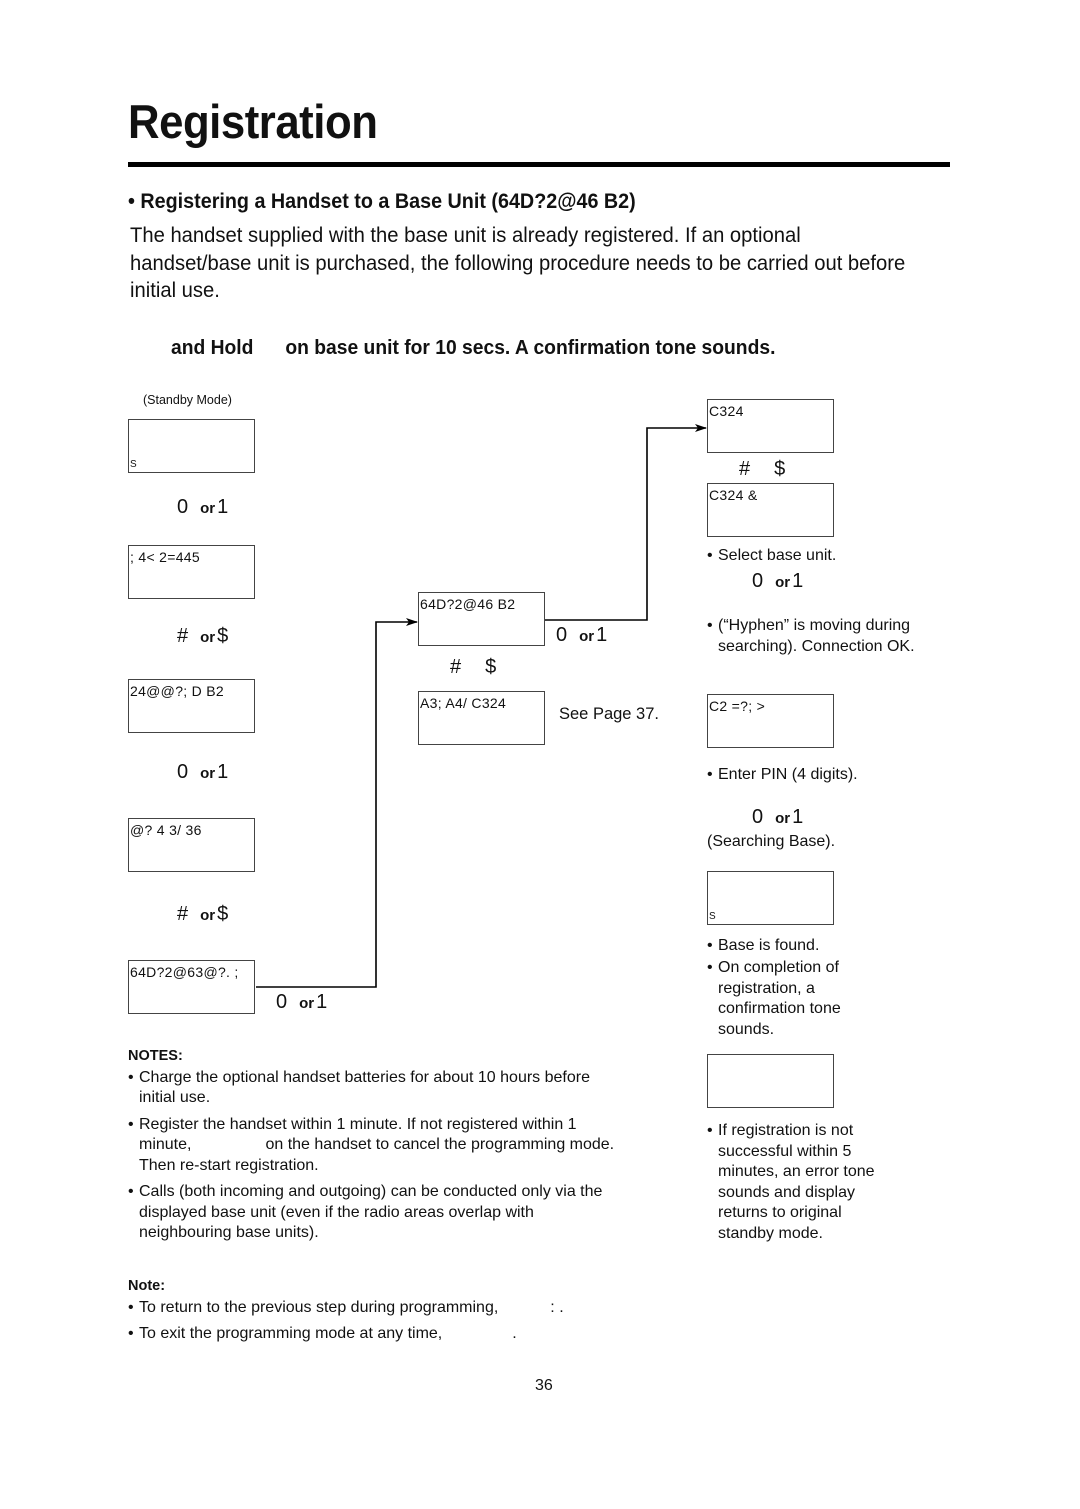  Describe the element at coordinates (782, 774) in the screenshot. I see `note-enter-pin: • Enter PIN (4 digits).` at that location.